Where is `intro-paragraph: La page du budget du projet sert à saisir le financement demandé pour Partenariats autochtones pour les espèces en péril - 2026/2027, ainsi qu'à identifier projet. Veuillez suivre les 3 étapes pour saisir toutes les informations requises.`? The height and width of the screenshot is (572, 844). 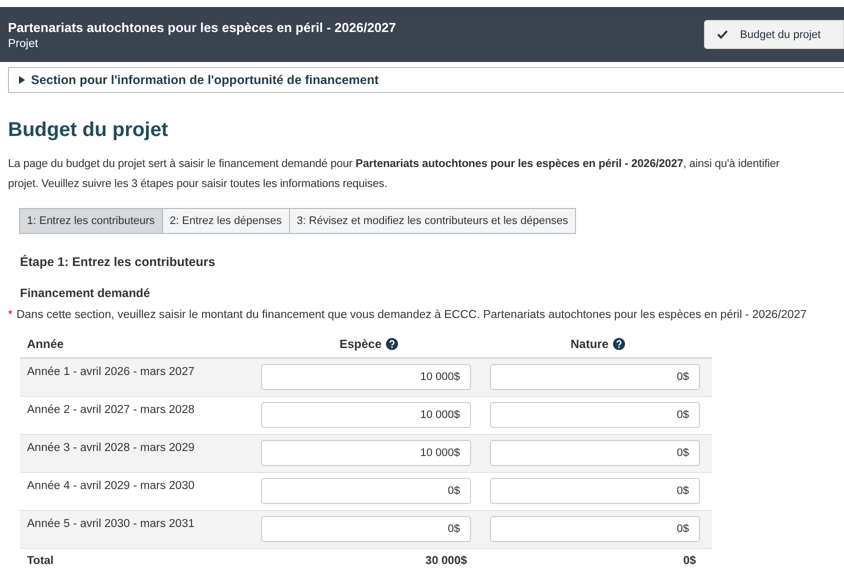 intro-paragraph: La page du budget du projet sert à saisir le financement demandé pour Partenariats autochtones pour les espèces en péril - 2026/2027, ainsi qu'à identifier projet. Veuillez suivre les 3 étapes pour saisir toutes les informations requises. is located at coordinates (394, 174).